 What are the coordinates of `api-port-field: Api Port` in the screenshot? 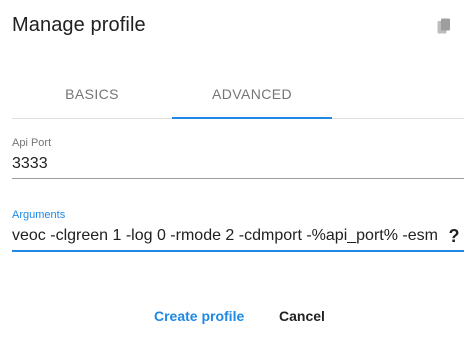 It's located at (238, 157).